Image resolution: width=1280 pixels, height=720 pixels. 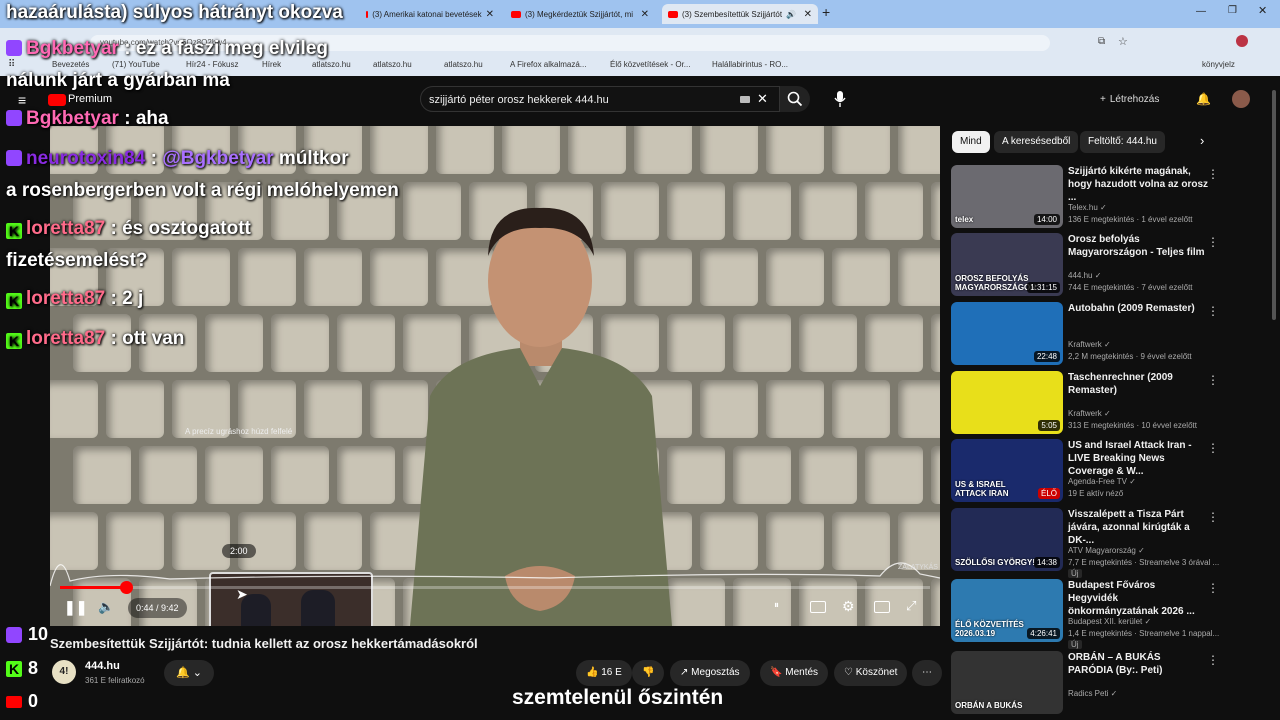 I want to click on dislike-button: 👎, so click(x=648, y=673).